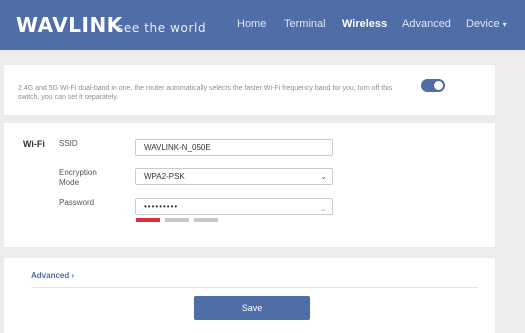 The width and height of the screenshot is (525, 333). Describe the element at coordinates (426, 24) in the screenshot. I see `nav-advanced: Advanced` at that location.